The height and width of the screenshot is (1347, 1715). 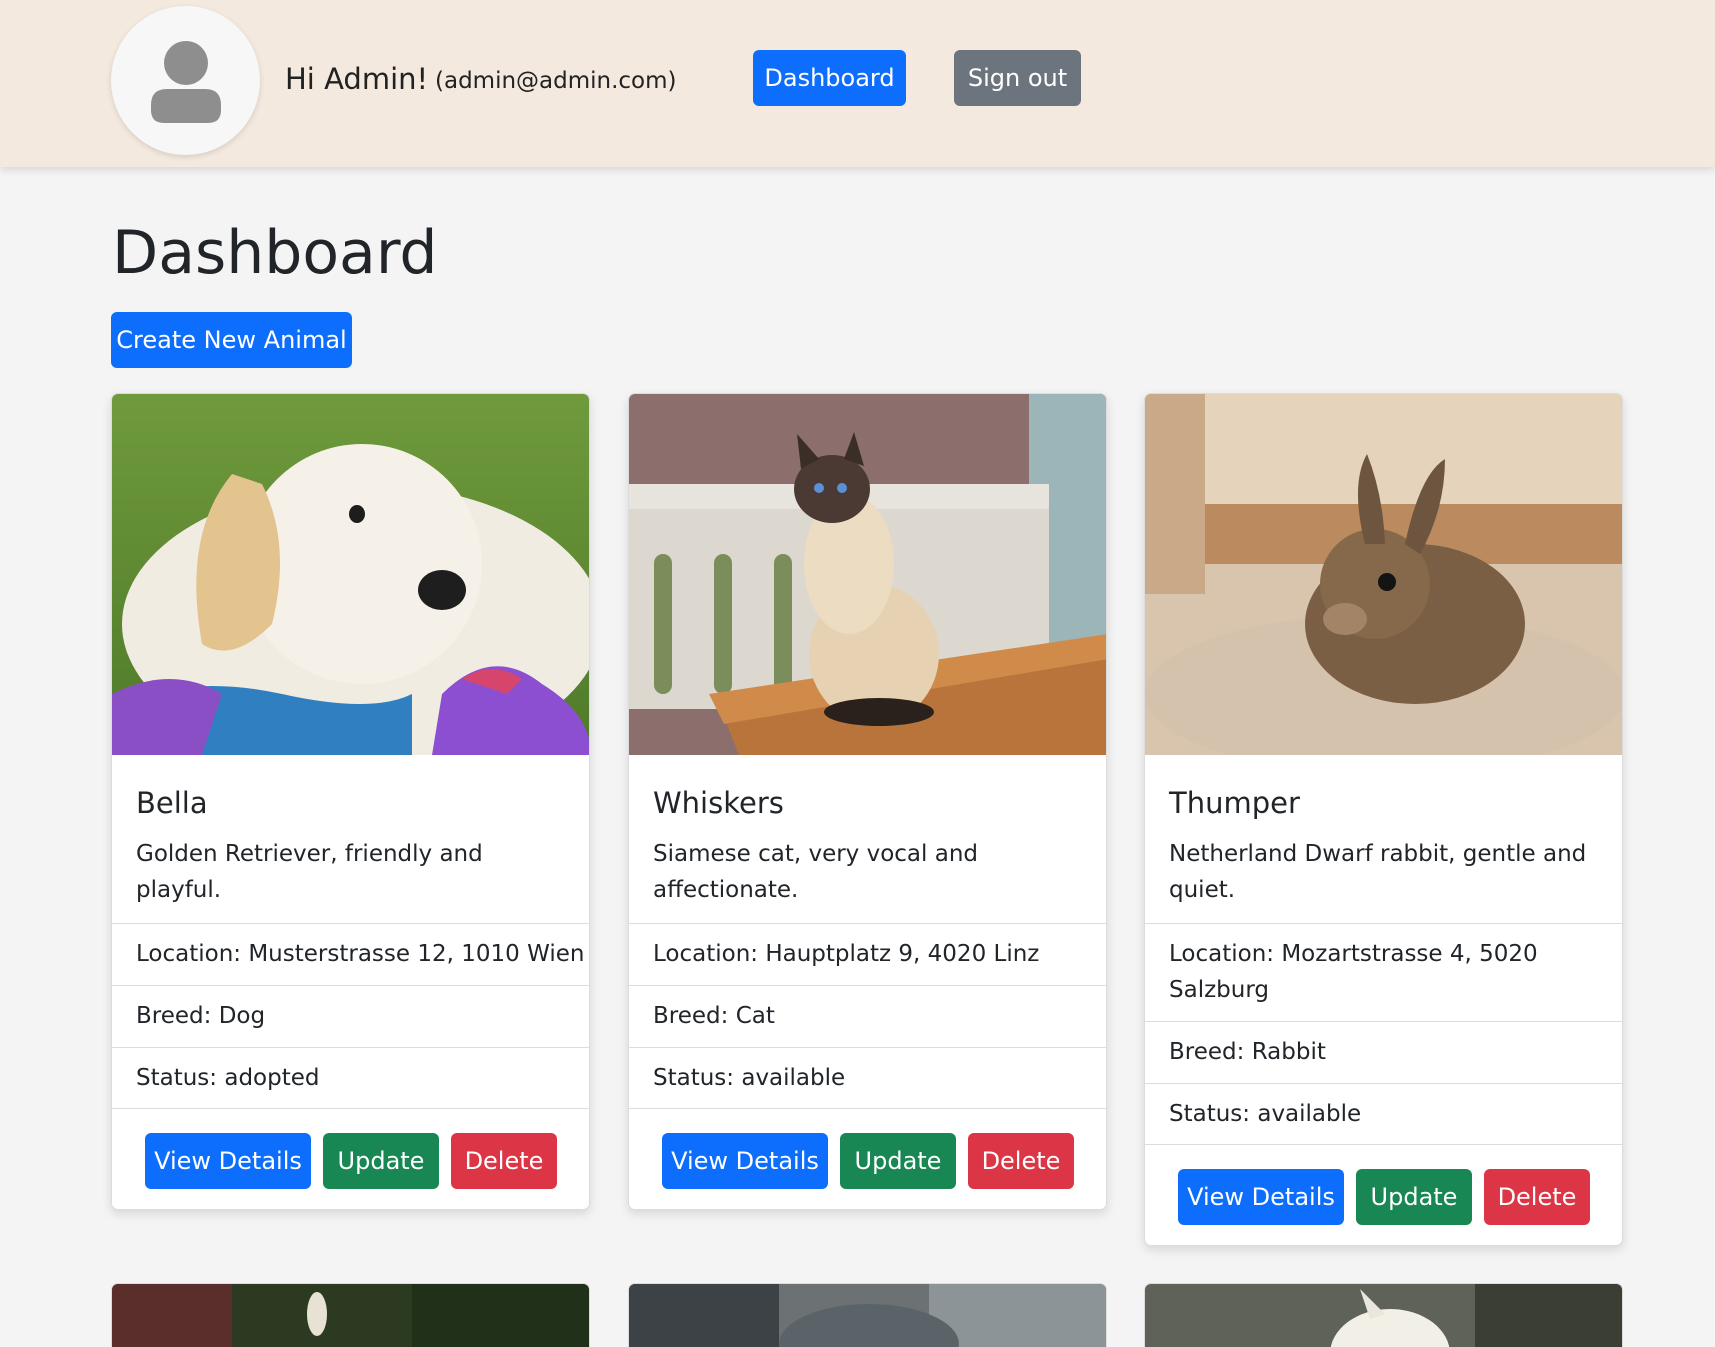 What do you see at coordinates (556, 81) in the screenshot?
I see `user-email: (admin@admin.com)` at bounding box center [556, 81].